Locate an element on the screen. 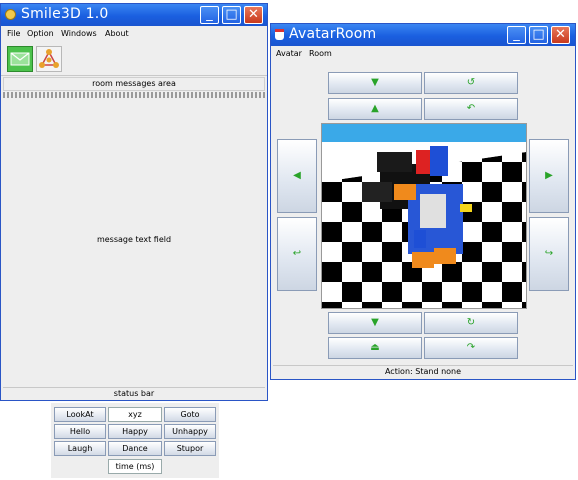  eject-button: ⏏ is located at coordinates (375, 348).